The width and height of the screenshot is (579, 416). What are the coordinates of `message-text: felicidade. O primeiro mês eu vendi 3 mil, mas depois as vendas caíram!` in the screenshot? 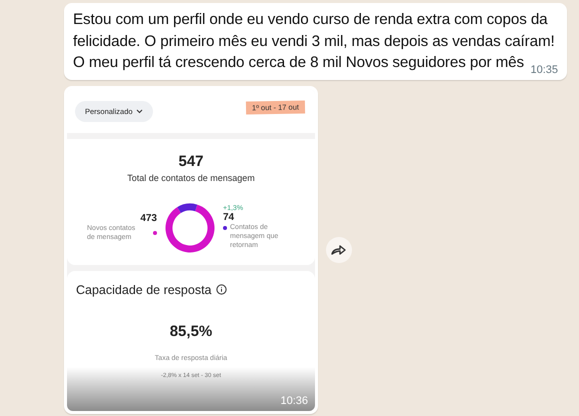 It's located at (314, 42).